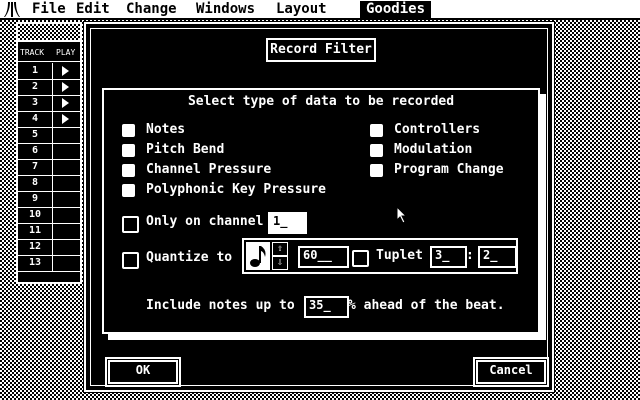 The height and width of the screenshot is (400, 640). Describe the element at coordinates (258, 256) in the screenshot. I see `eighth-note-icon` at that location.